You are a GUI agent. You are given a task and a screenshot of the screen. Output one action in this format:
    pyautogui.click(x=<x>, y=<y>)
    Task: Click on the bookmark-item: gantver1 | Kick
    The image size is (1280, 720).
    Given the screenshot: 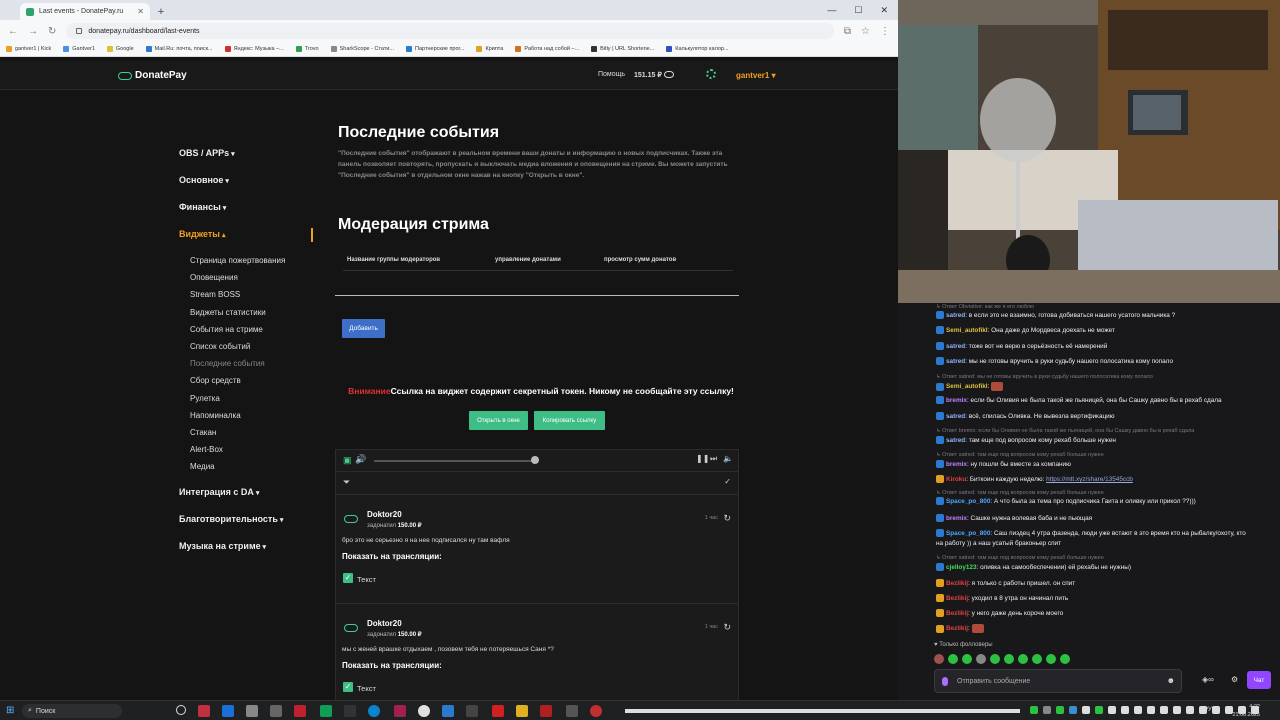 What is the action you would take?
    pyautogui.click(x=28, y=49)
    